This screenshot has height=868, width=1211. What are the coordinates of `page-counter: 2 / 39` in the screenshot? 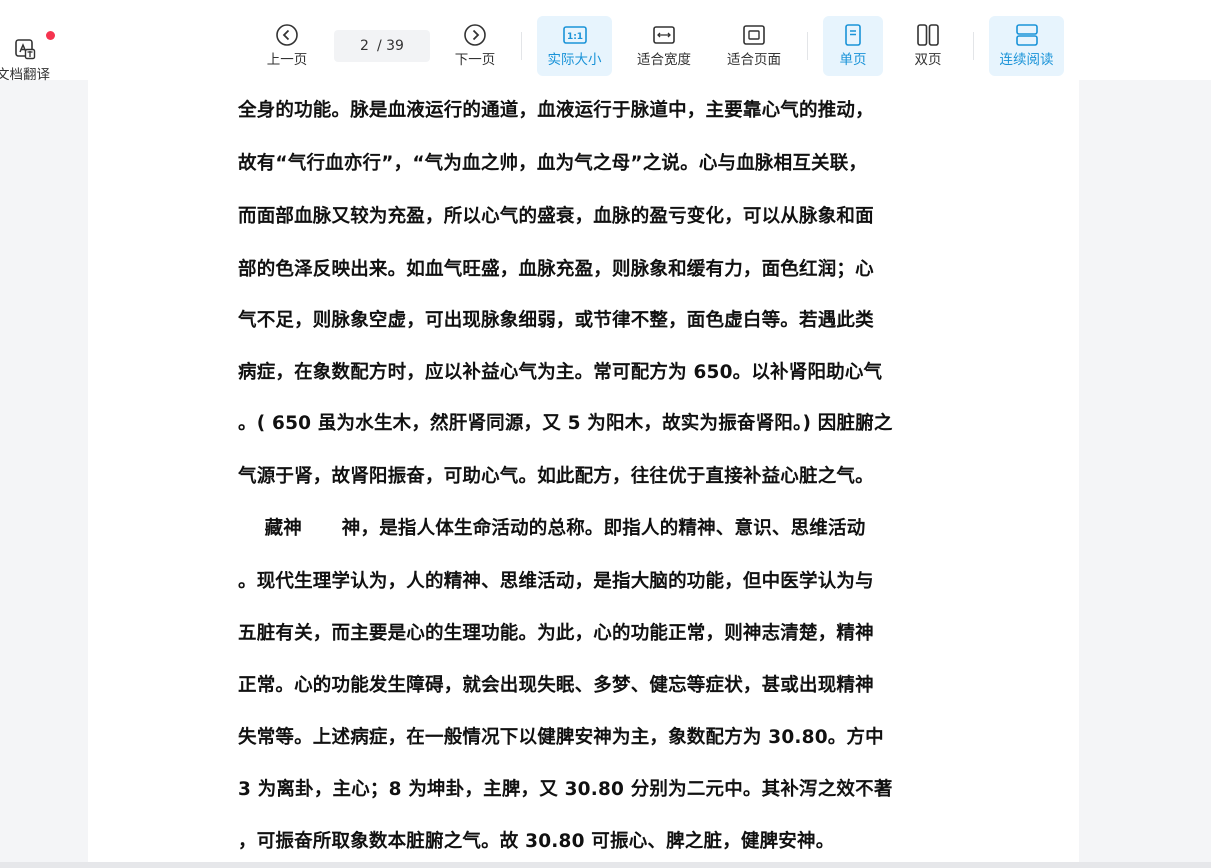 It's located at (382, 46).